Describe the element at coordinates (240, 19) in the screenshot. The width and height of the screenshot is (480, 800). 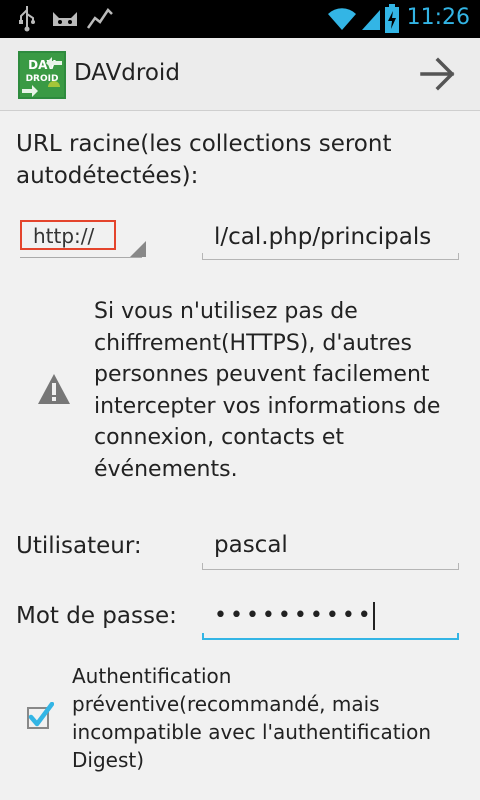
I see `status-bar: 11:26` at that location.